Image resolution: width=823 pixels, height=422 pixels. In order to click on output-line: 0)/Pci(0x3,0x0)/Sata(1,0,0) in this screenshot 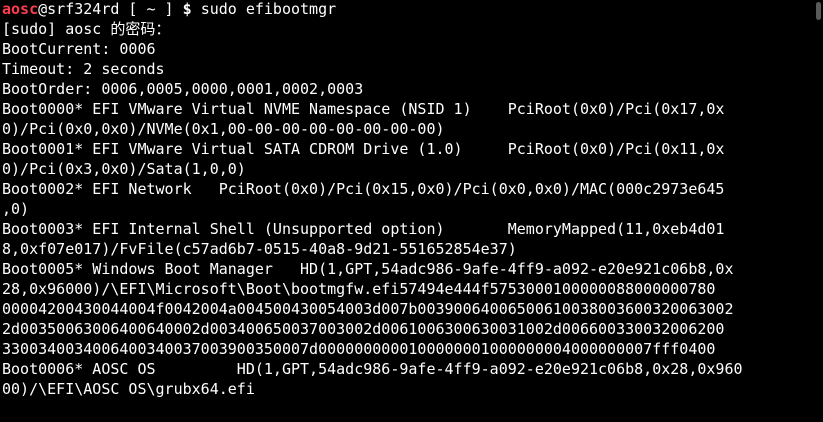, I will do `click(124, 169)`.